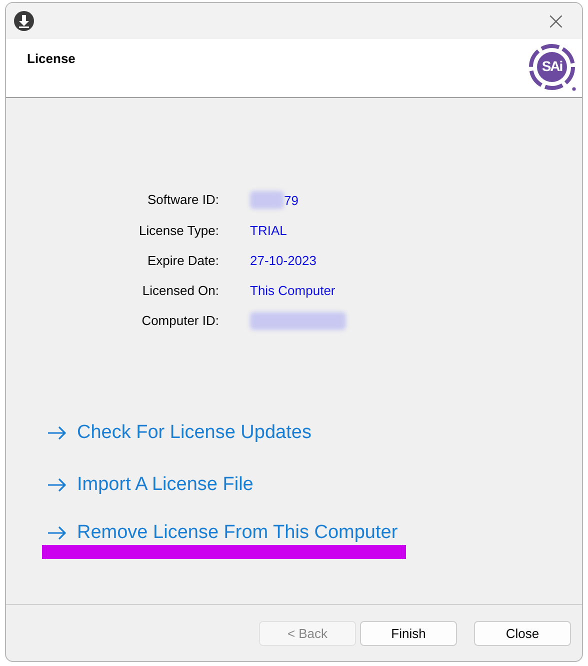 The image size is (588, 666). What do you see at coordinates (179, 321) in the screenshot?
I see `field-label: Computer ID:` at bounding box center [179, 321].